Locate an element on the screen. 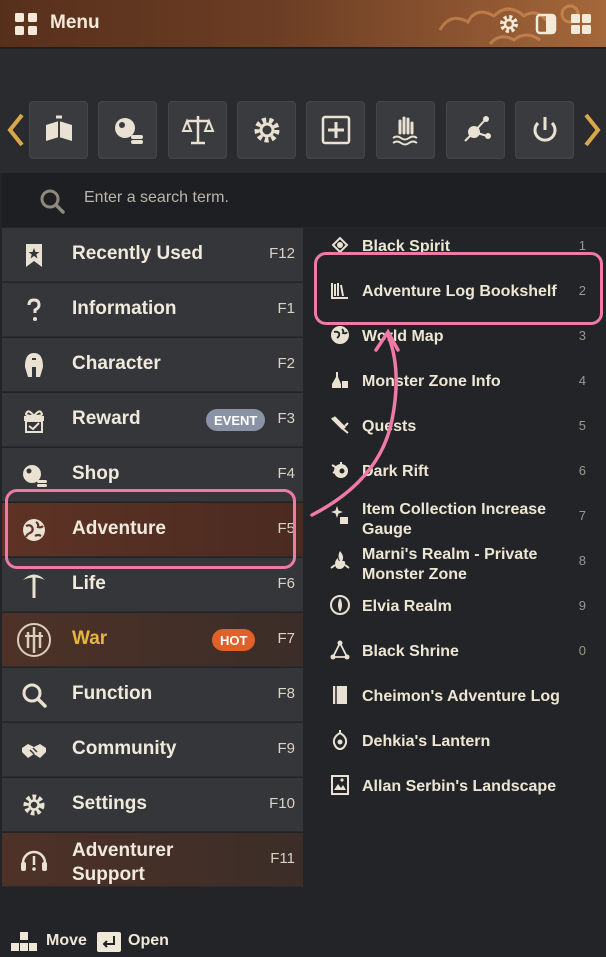 Image resolution: width=606 pixels, height=957 pixels. submenu-item-label: Black Shrine is located at coordinates (410, 651).